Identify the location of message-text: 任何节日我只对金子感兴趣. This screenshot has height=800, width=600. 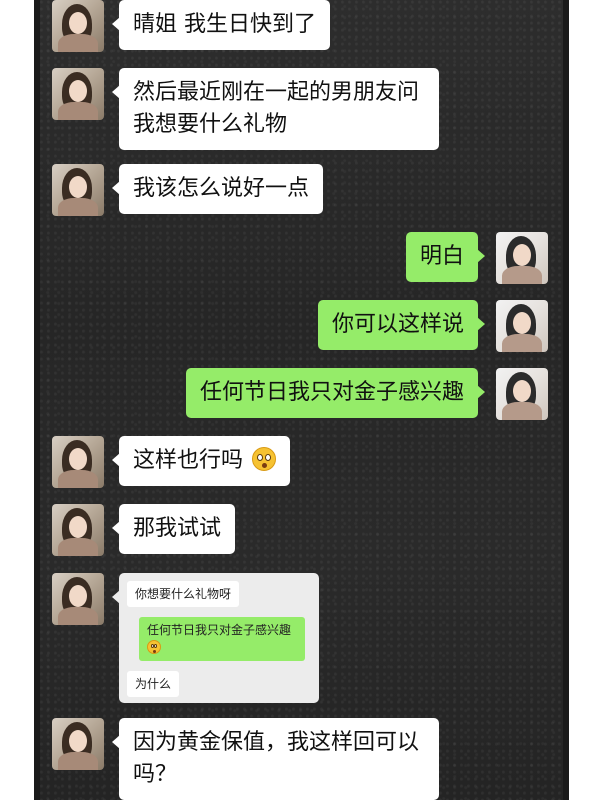
(332, 392).